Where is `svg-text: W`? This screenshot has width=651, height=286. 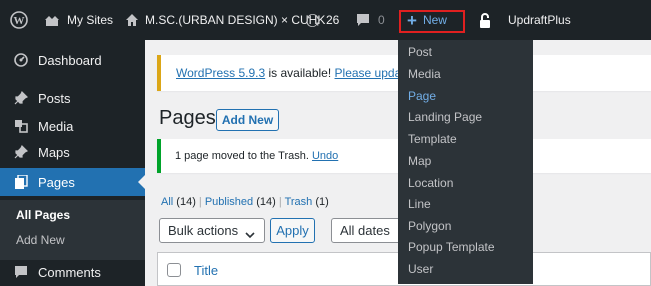 svg-text: W is located at coordinates (19, 21).